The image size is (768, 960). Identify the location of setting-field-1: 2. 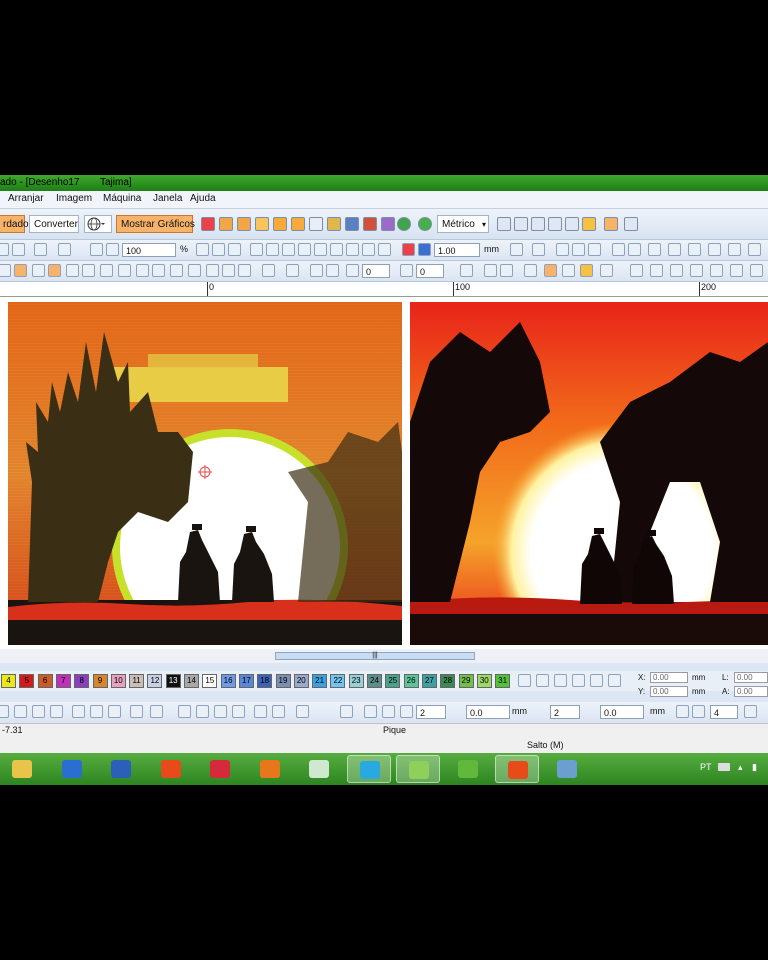
(431, 712).